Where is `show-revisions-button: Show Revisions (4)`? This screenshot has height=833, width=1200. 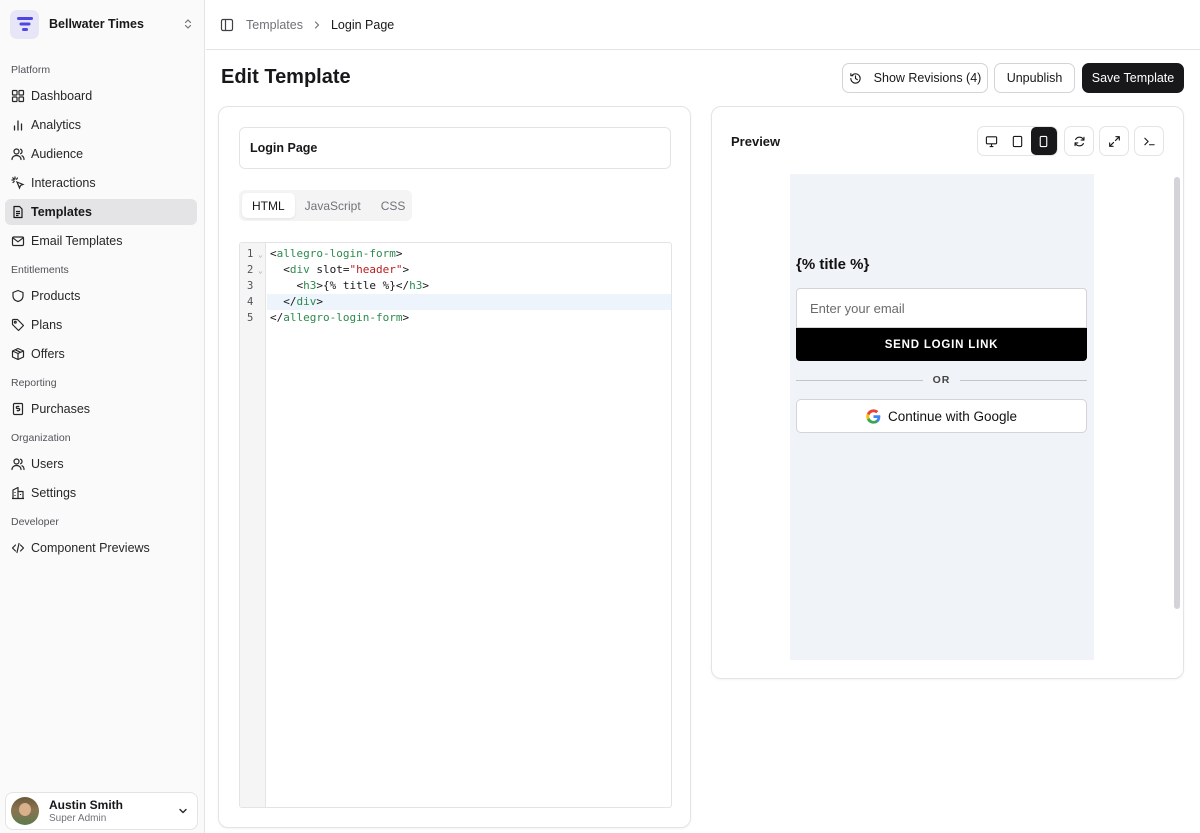 show-revisions-button: Show Revisions (4) is located at coordinates (915, 78).